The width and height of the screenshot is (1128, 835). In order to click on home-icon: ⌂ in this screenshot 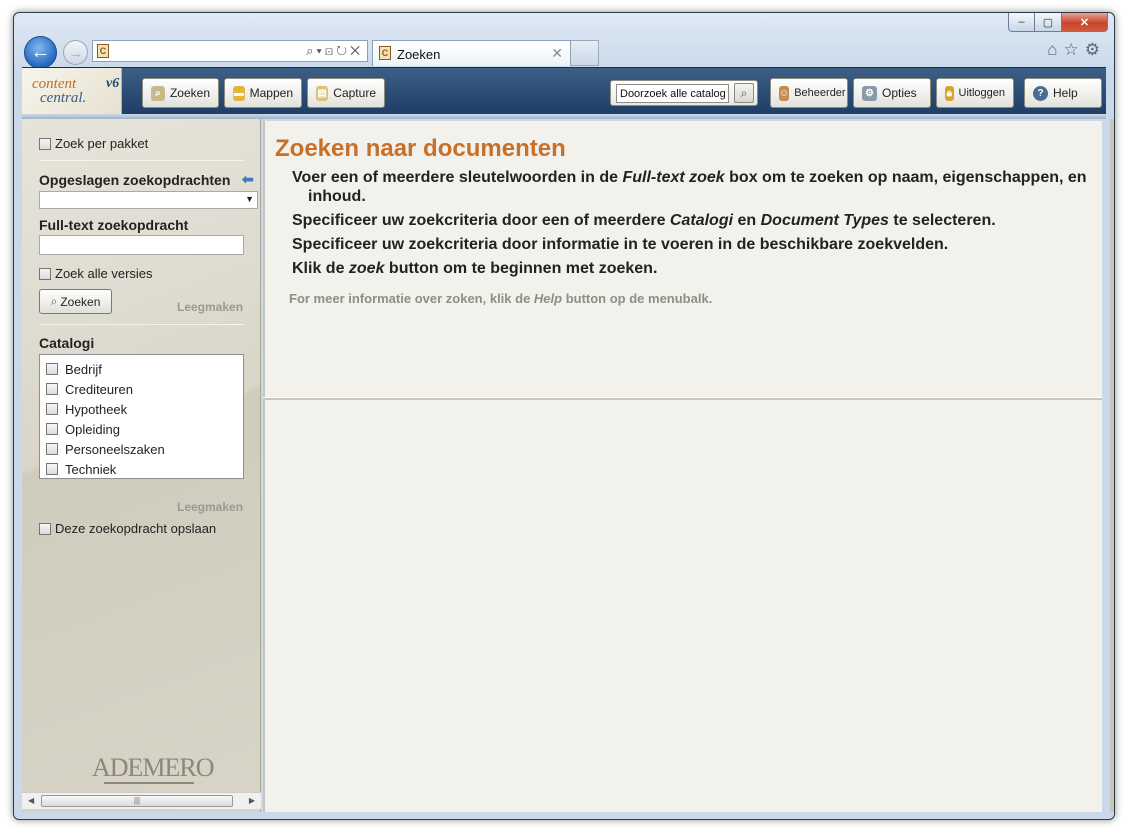, I will do `click(1055, 49)`.